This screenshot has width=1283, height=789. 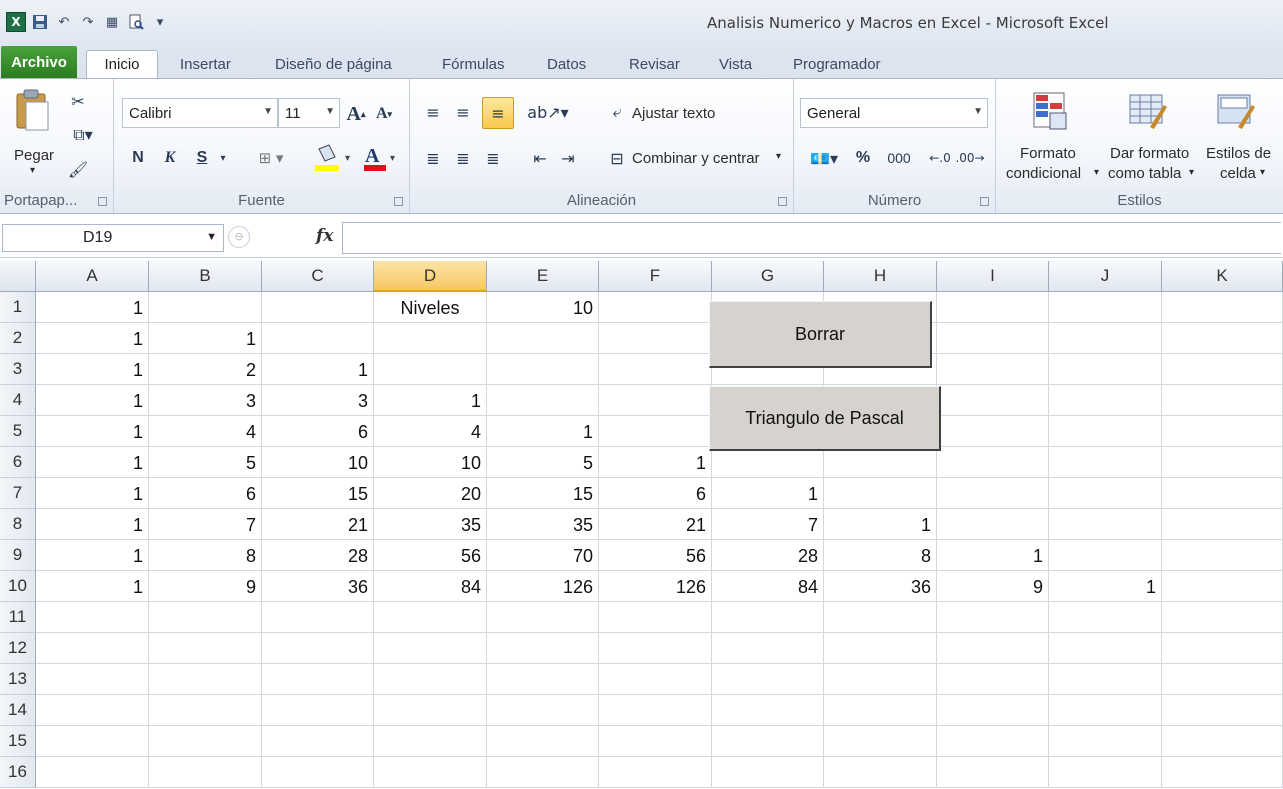 I want to click on cell-g12, so click(x=768, y=648).